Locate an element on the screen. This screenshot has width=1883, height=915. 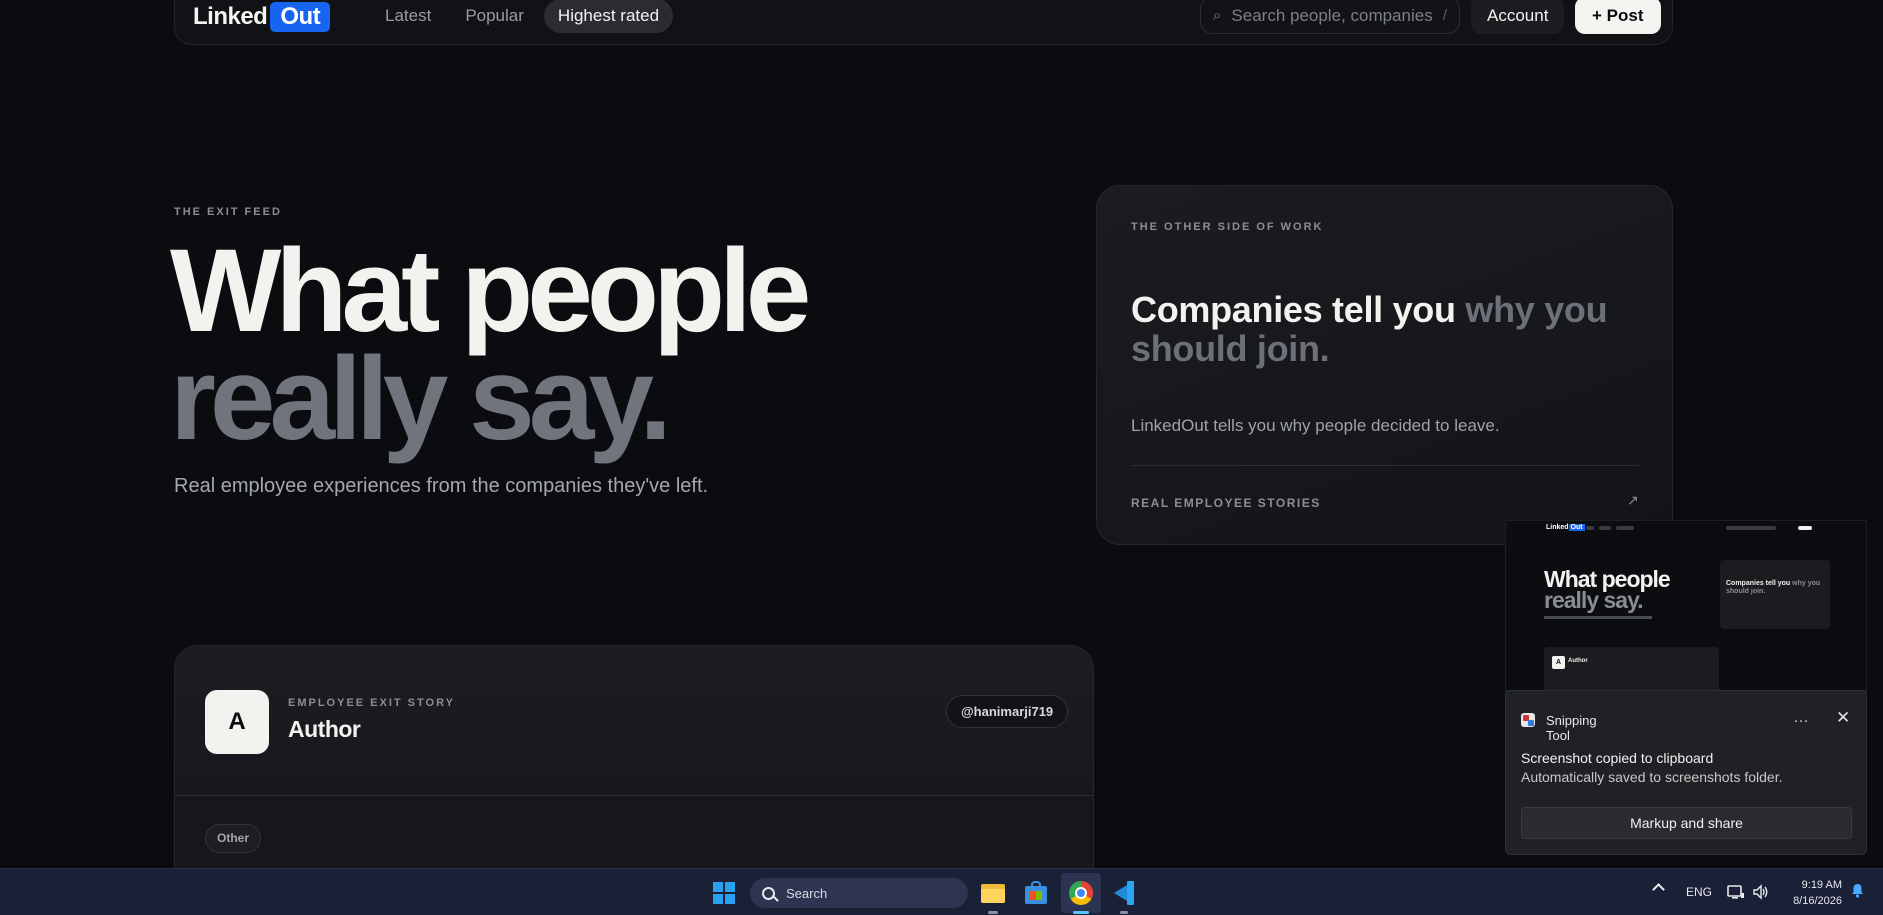
logo: Linked Out is located at coordinates (262, 17).